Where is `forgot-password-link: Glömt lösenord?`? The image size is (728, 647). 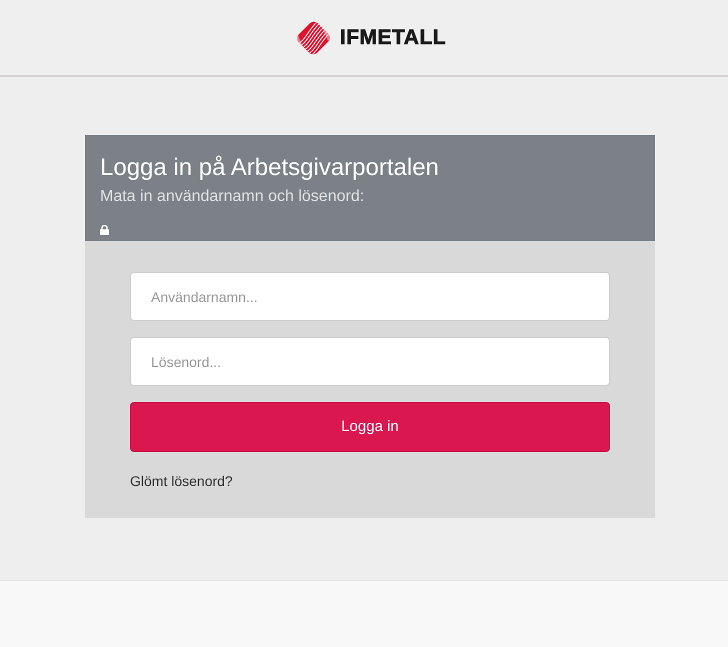 forgot-password-link: Glömt lösenord? is located at coordinates (181, 481).